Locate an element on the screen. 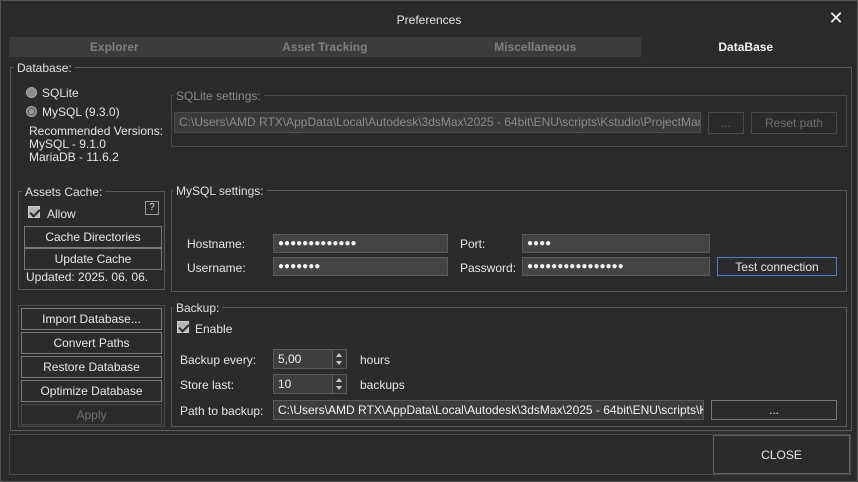 The width and height of the screenshot is (858, 482). allow-cache-label: Allow is located at coordinates (61, 214).